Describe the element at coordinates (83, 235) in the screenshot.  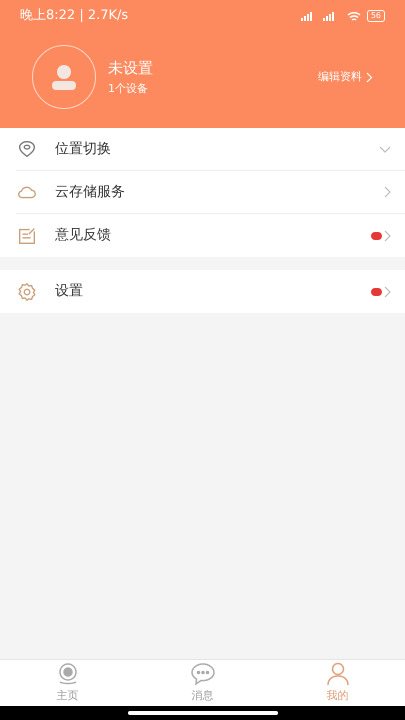
I see `menu-label: 意见反馈` at that location.